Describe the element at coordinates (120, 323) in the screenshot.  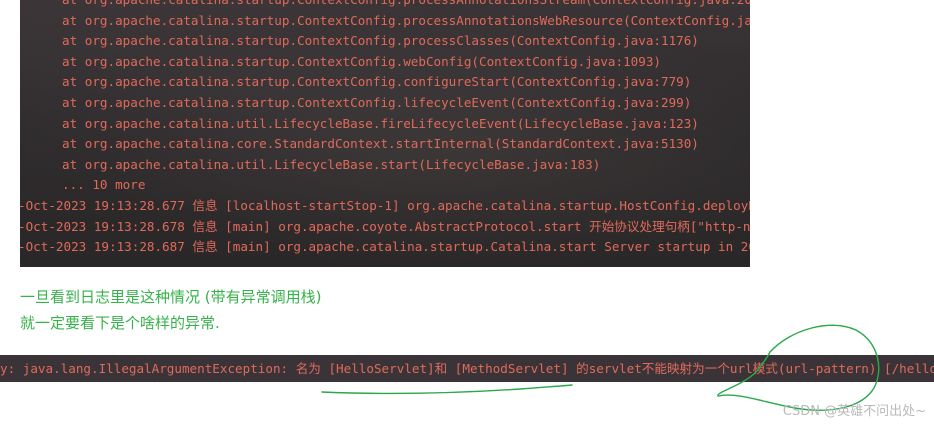
I see `annotation-text-2: 就一定要看下是个啥样的异常.` at that location.